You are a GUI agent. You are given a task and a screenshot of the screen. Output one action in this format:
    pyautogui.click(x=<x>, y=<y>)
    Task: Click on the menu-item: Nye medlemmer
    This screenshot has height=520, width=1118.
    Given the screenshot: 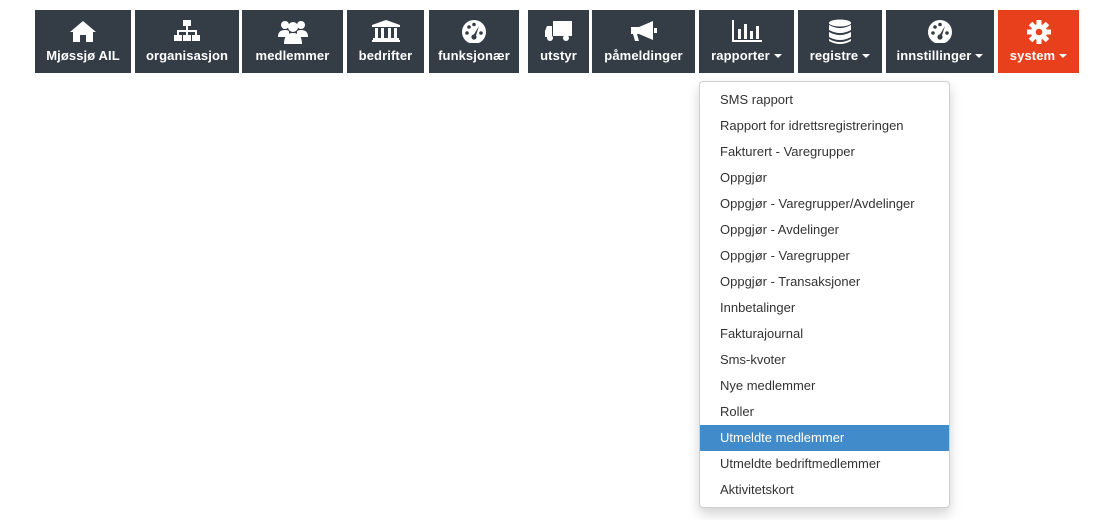 What is the action you would take?
    pyautogui.click(x=824, y=386)
    